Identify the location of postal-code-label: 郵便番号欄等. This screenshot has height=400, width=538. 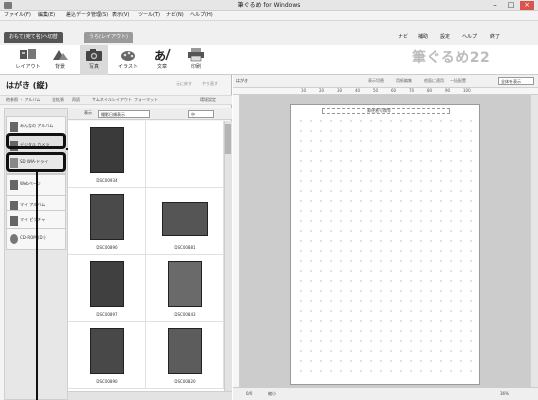
(379, 110).